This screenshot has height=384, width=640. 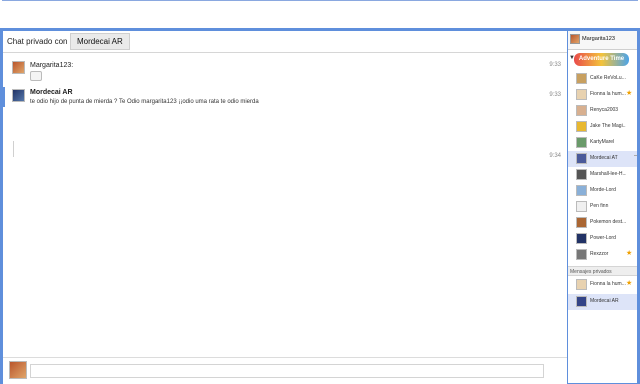 I want to click on contact-name: Power-Lord, so click(x=603, y=238).